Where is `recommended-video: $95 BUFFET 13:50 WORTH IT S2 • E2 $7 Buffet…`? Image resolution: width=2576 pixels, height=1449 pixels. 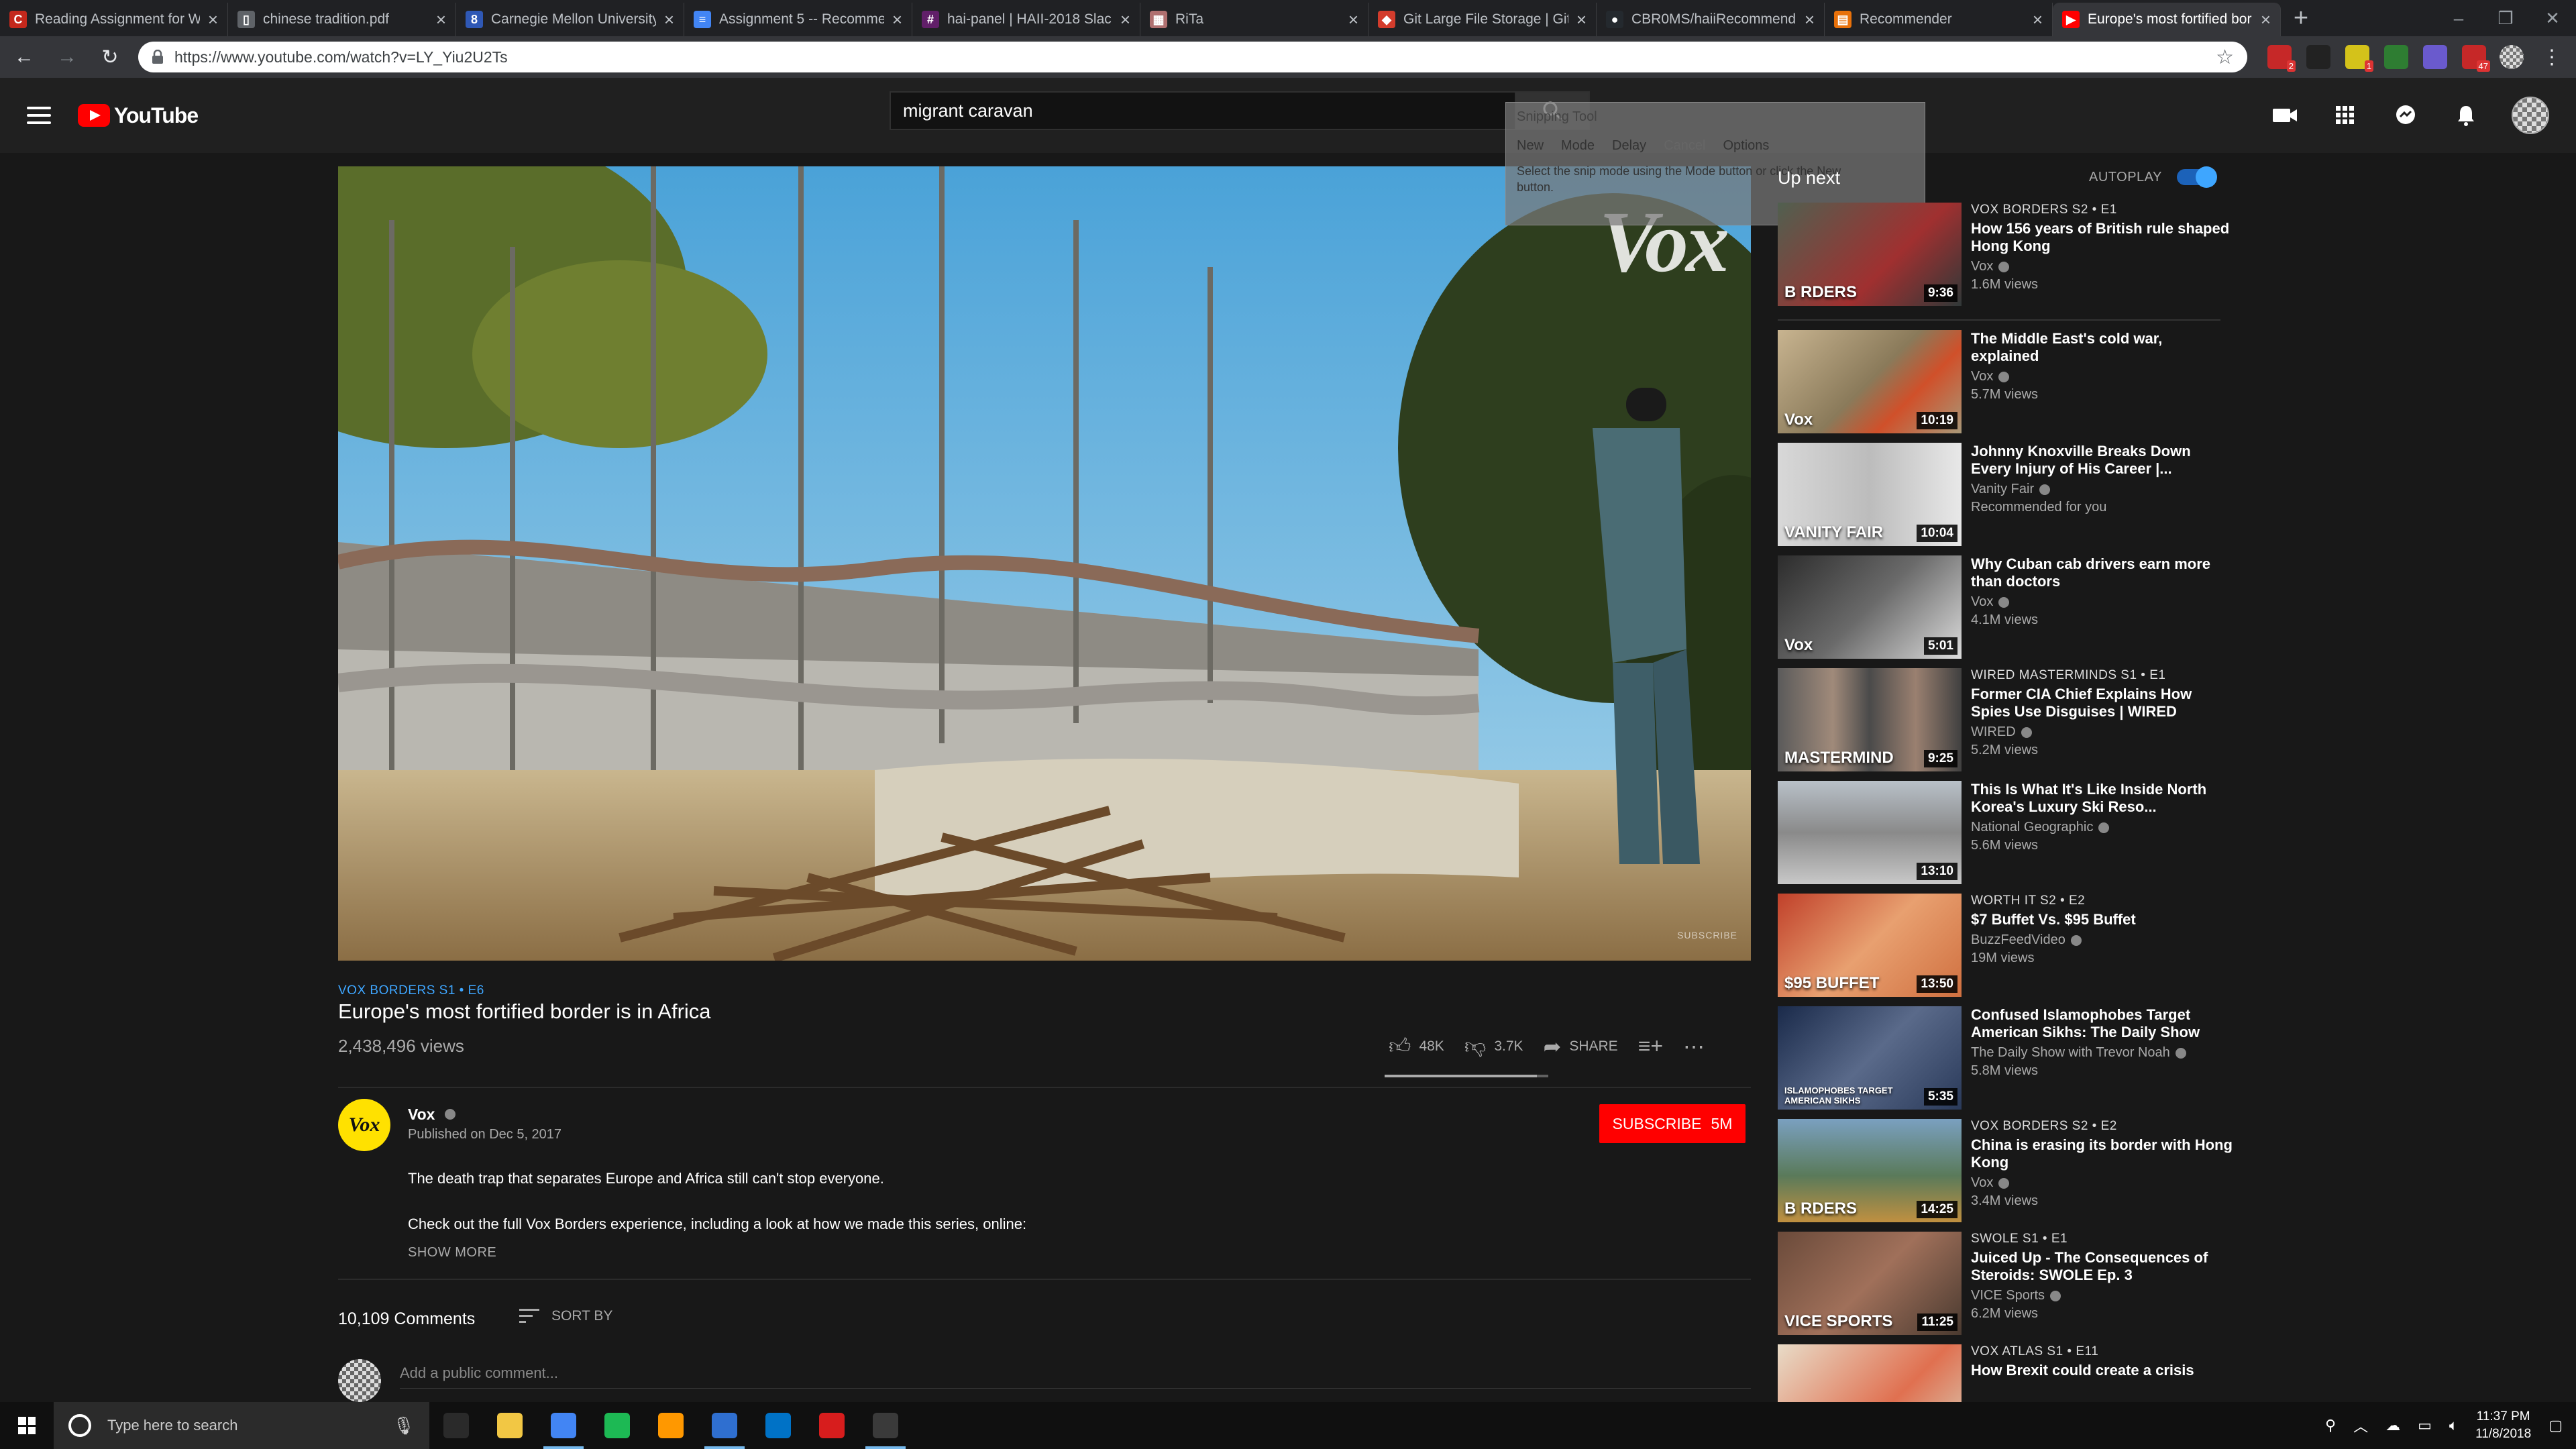
recommended-video: $95 BUFFET 13:50 WORTH IT S2 • E2 $7 Buffet… is located at coordinates (2006, 947).